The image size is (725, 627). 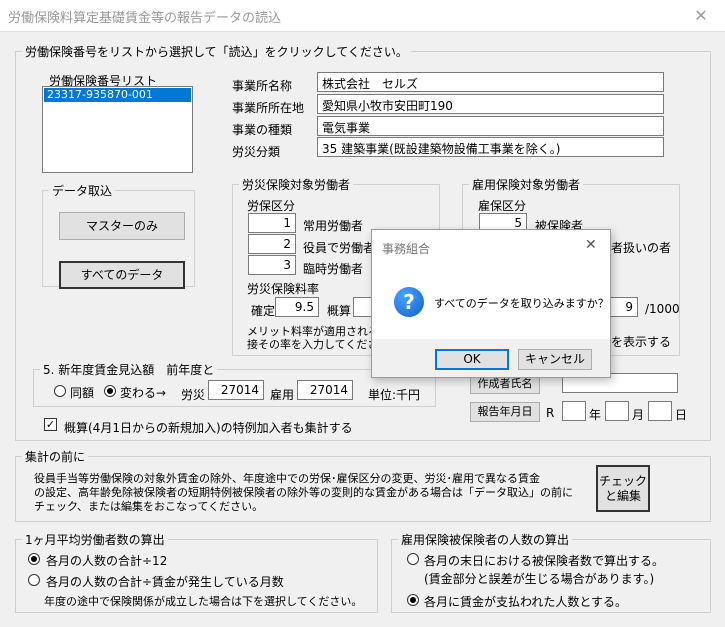 What do you see at coordinates (262, 86) in the screenshot?
I see `office-name-label: 事業所名称` at bounding box center [262, 86].